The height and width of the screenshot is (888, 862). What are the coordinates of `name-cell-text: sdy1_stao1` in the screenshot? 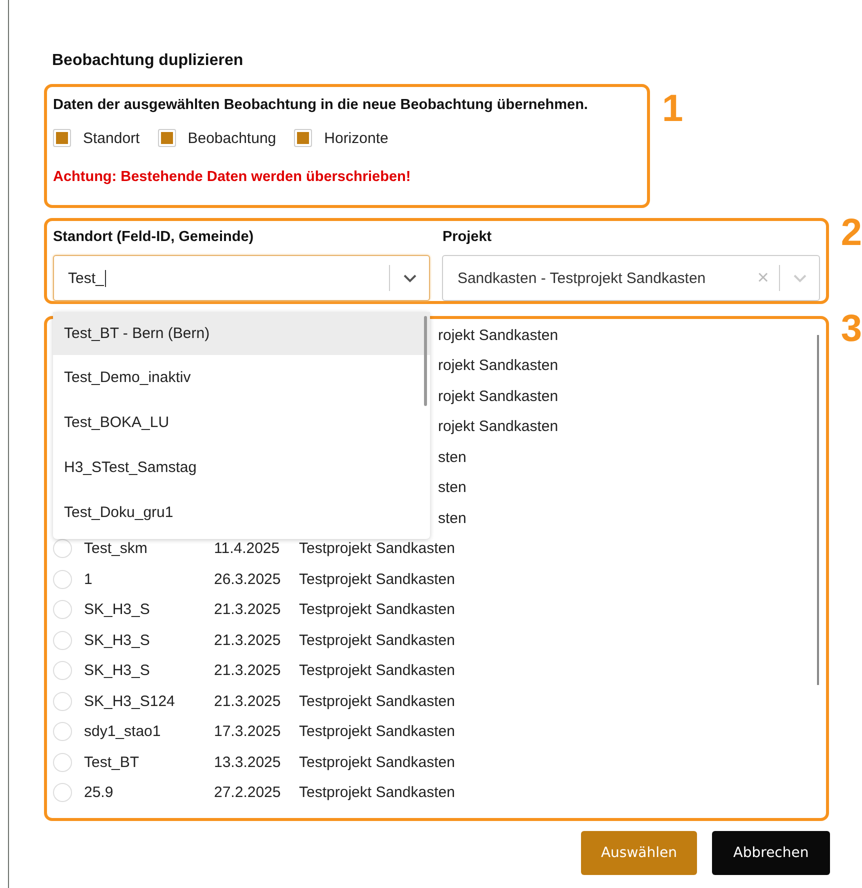 It's located at (123, 731).